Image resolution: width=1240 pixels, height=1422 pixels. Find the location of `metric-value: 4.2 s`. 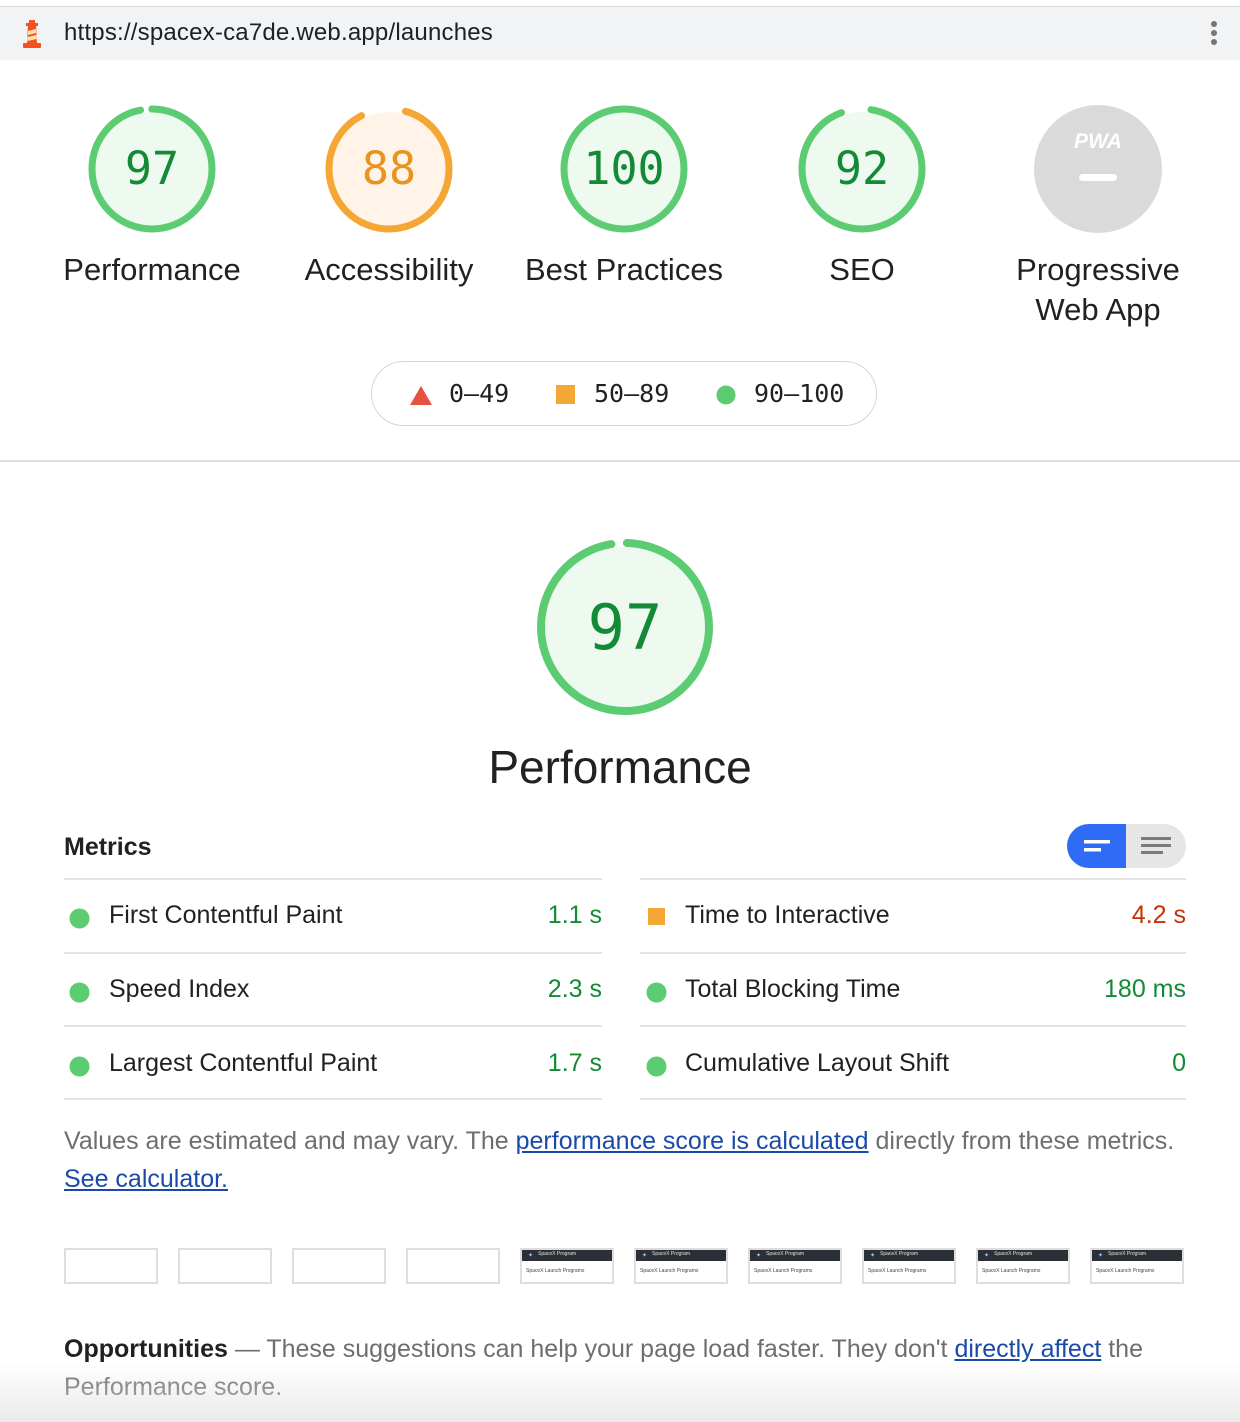

metric-value: 4.2 s is located at coordinates (1158, 915).